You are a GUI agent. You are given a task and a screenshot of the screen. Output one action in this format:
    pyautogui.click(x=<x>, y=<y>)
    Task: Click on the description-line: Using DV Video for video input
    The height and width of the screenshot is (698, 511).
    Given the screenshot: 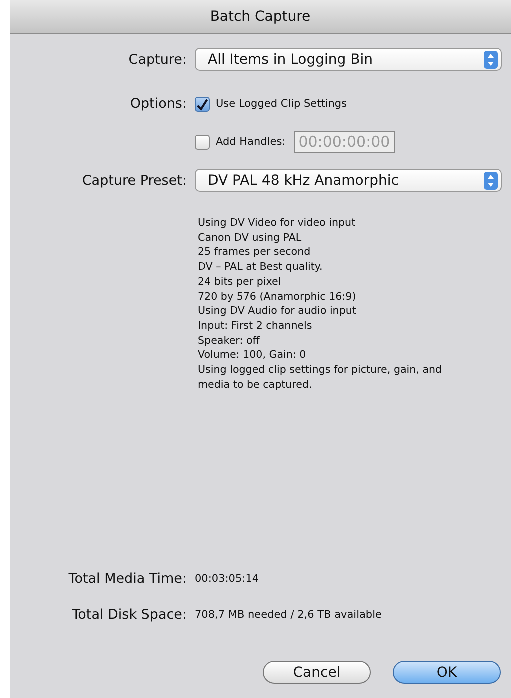 What is the action you would take?
    pyautogui.click(x=277, y=223)
    